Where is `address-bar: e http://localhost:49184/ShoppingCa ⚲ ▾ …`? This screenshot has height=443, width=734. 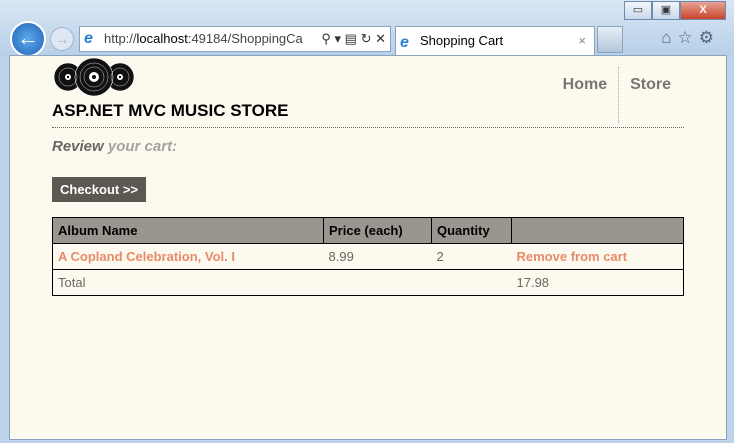
address-bar: e http://localhost:49184/ShoppingCa ⚲ ▾ … is located at coordinates (235, 39).